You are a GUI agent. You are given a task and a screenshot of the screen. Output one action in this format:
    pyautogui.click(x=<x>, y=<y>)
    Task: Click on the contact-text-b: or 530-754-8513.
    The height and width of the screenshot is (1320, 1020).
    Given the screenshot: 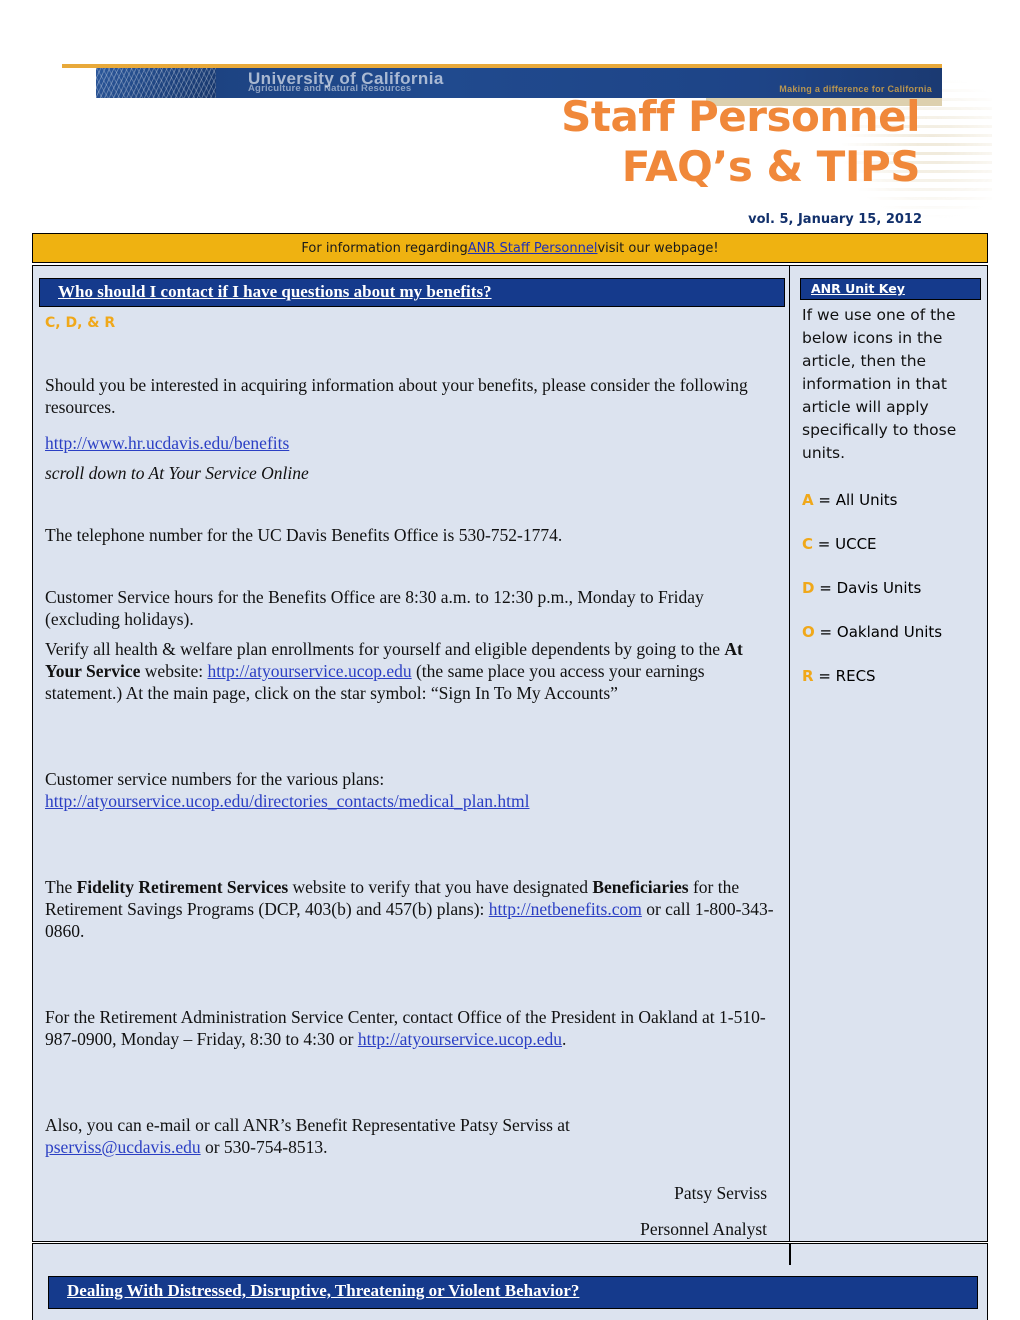 What is the action you would take?
    pyautogui.click(x=264, y=1147)
    